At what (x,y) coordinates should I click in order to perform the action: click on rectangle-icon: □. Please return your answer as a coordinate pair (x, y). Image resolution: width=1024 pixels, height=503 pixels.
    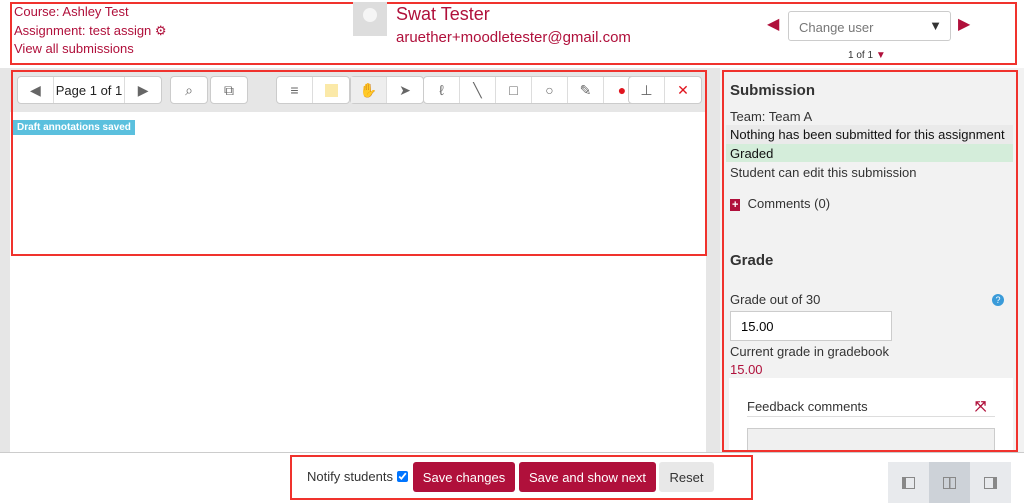
    Looking at the image, I should click on (514, 90).